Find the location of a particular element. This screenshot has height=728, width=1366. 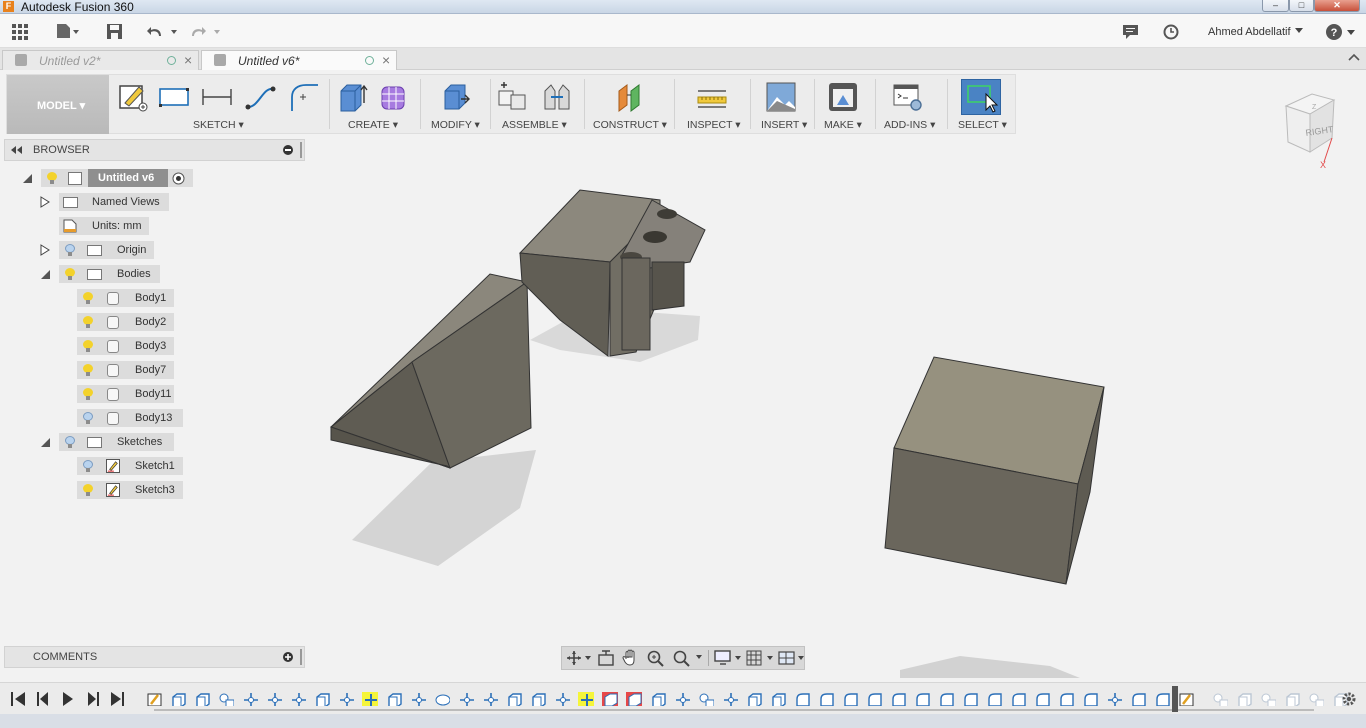

inspect-menu: INSPECT ▾ is located at coordinates (714, 125).